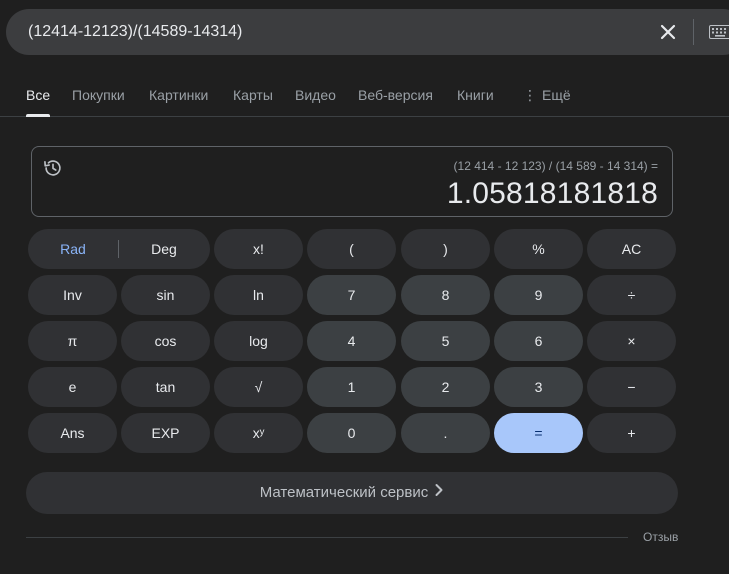 The width and height of the screenshot is (729, 574). Describe the element at coordinates (668, 32) in the screenshot. I see `close-icon` at that location.